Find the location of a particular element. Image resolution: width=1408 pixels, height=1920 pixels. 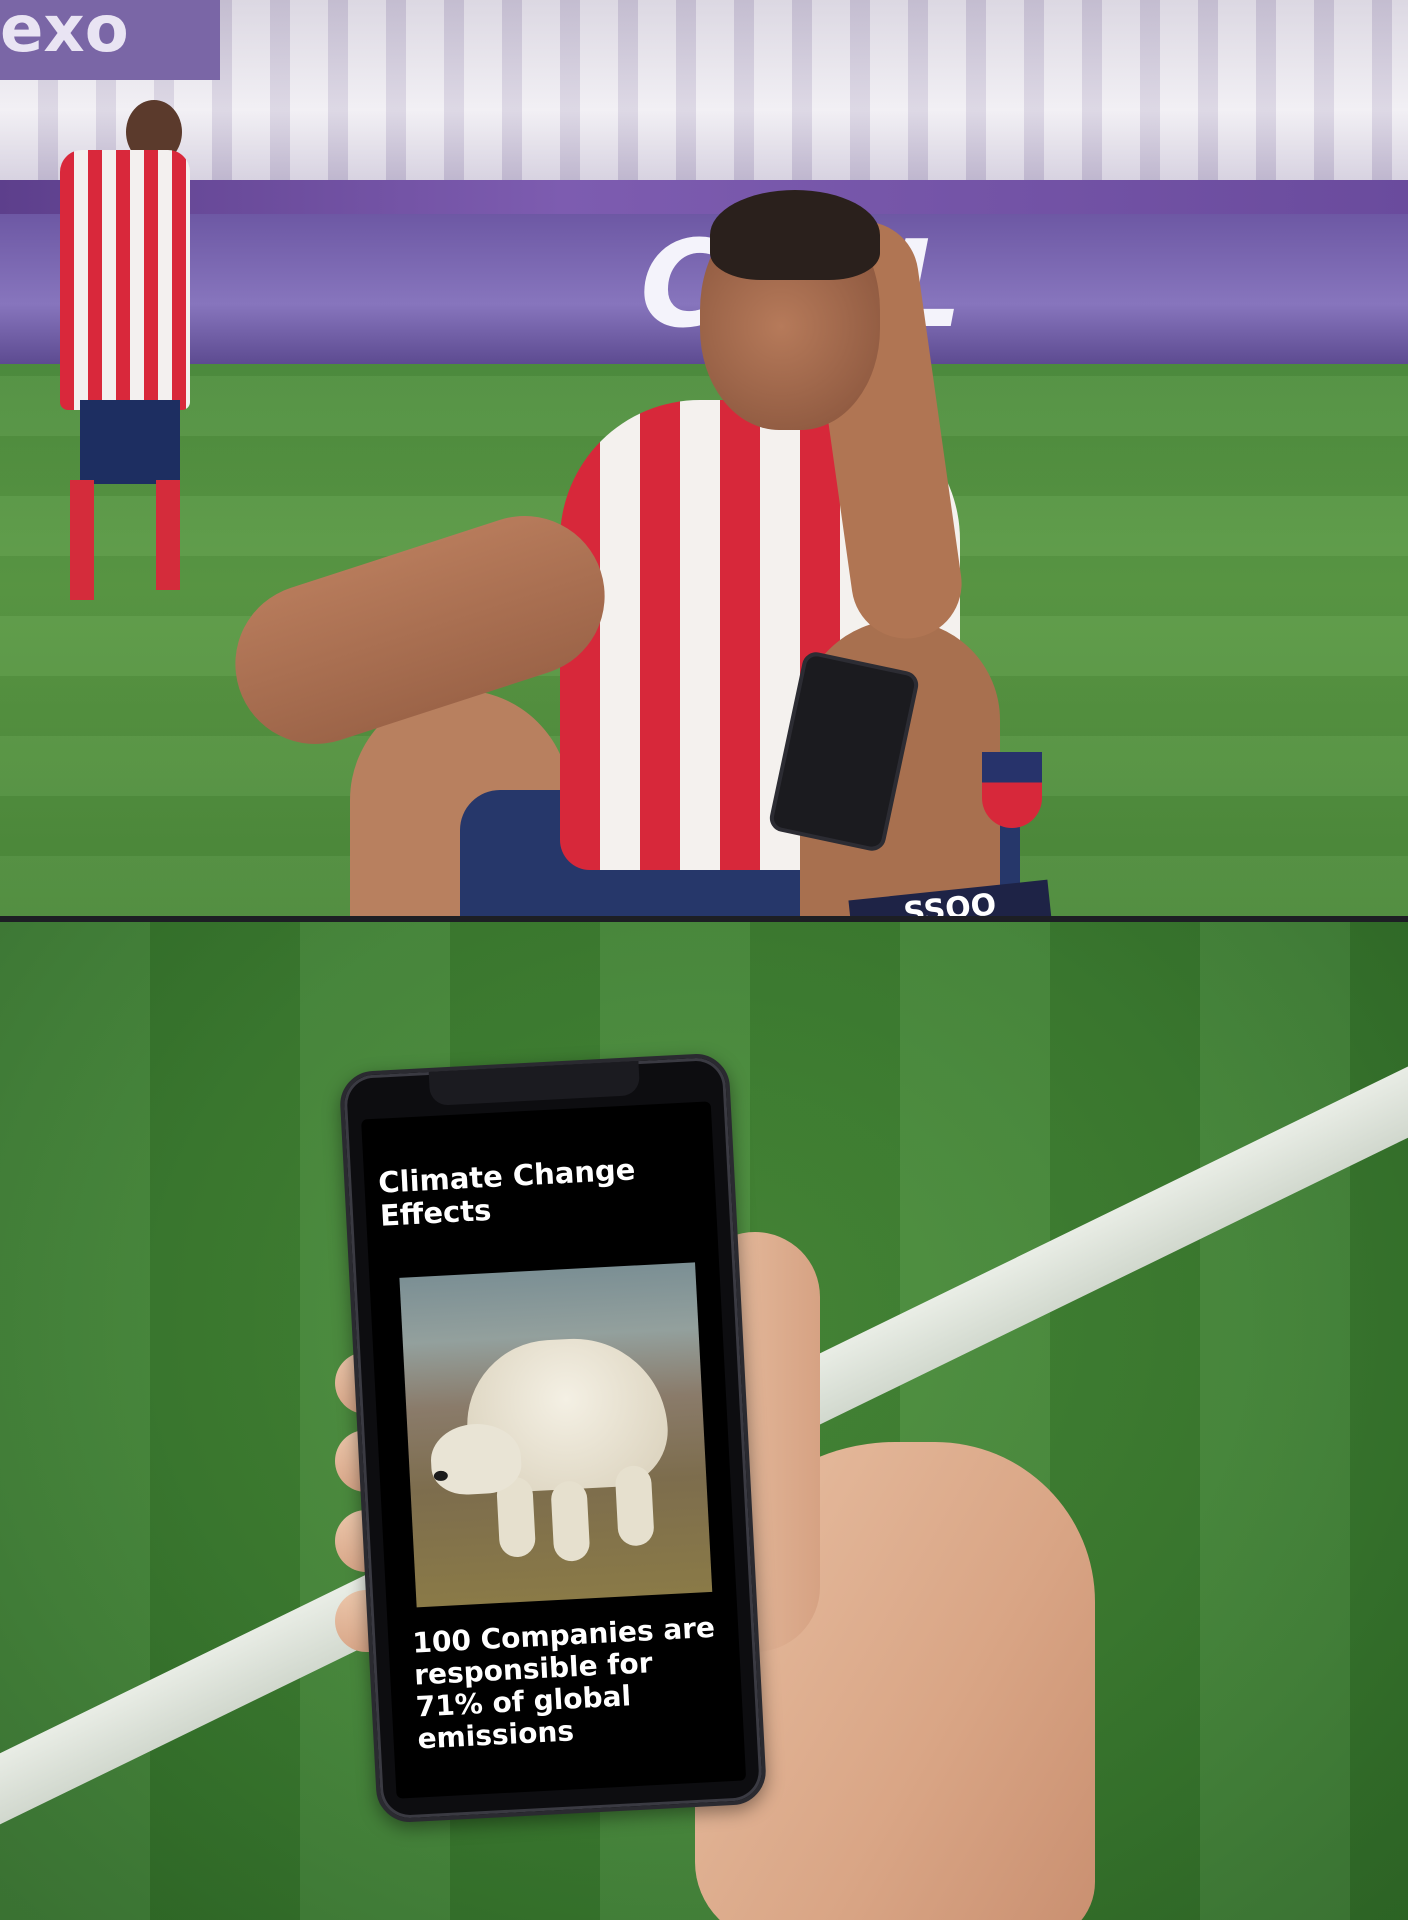

phone-notch is located at coordinates (534, 1083).